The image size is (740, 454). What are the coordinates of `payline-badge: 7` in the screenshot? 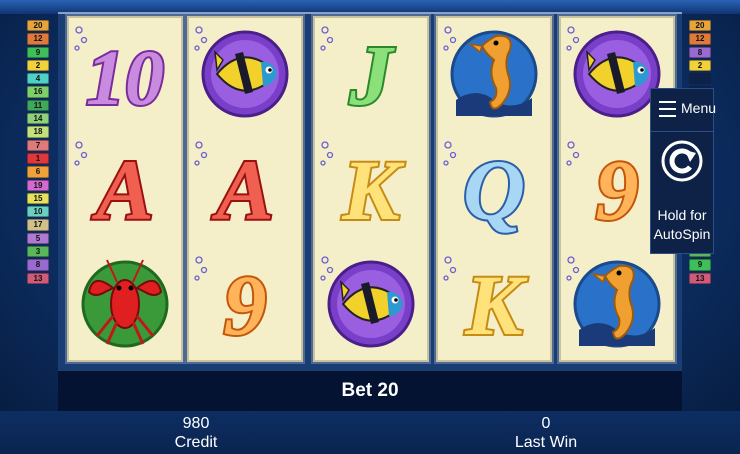 It's located at (38, 145).